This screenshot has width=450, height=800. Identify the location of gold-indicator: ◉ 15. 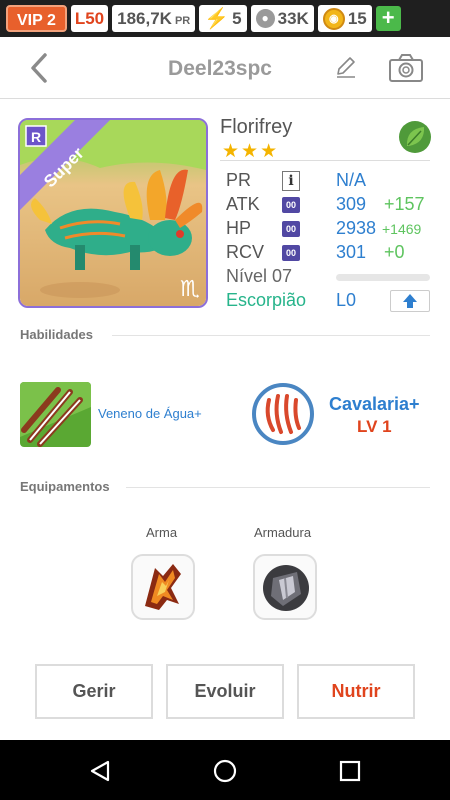
(344, 18).